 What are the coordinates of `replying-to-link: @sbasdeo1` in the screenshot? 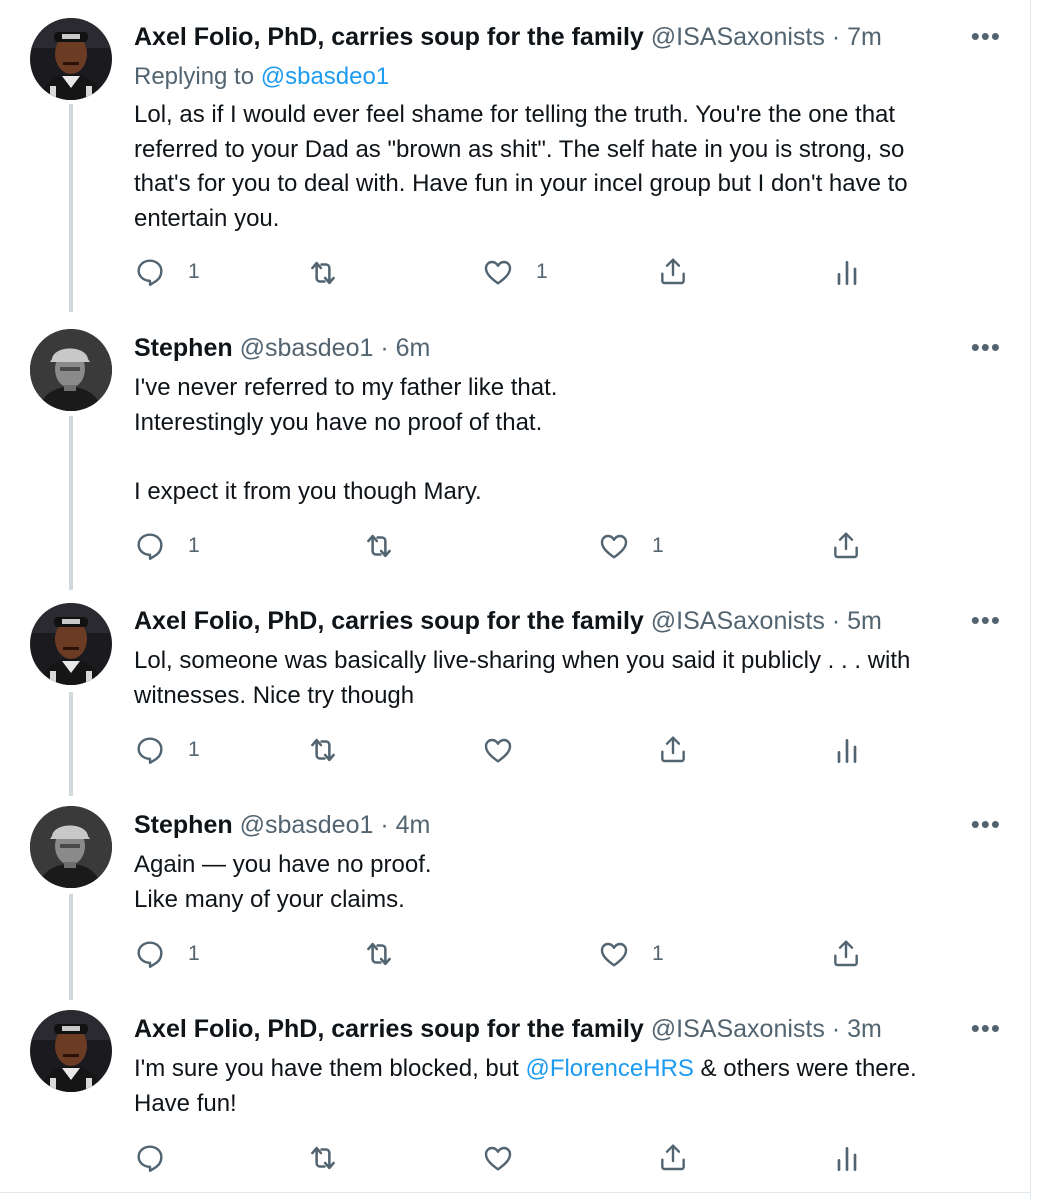 It's located at (325, 76).